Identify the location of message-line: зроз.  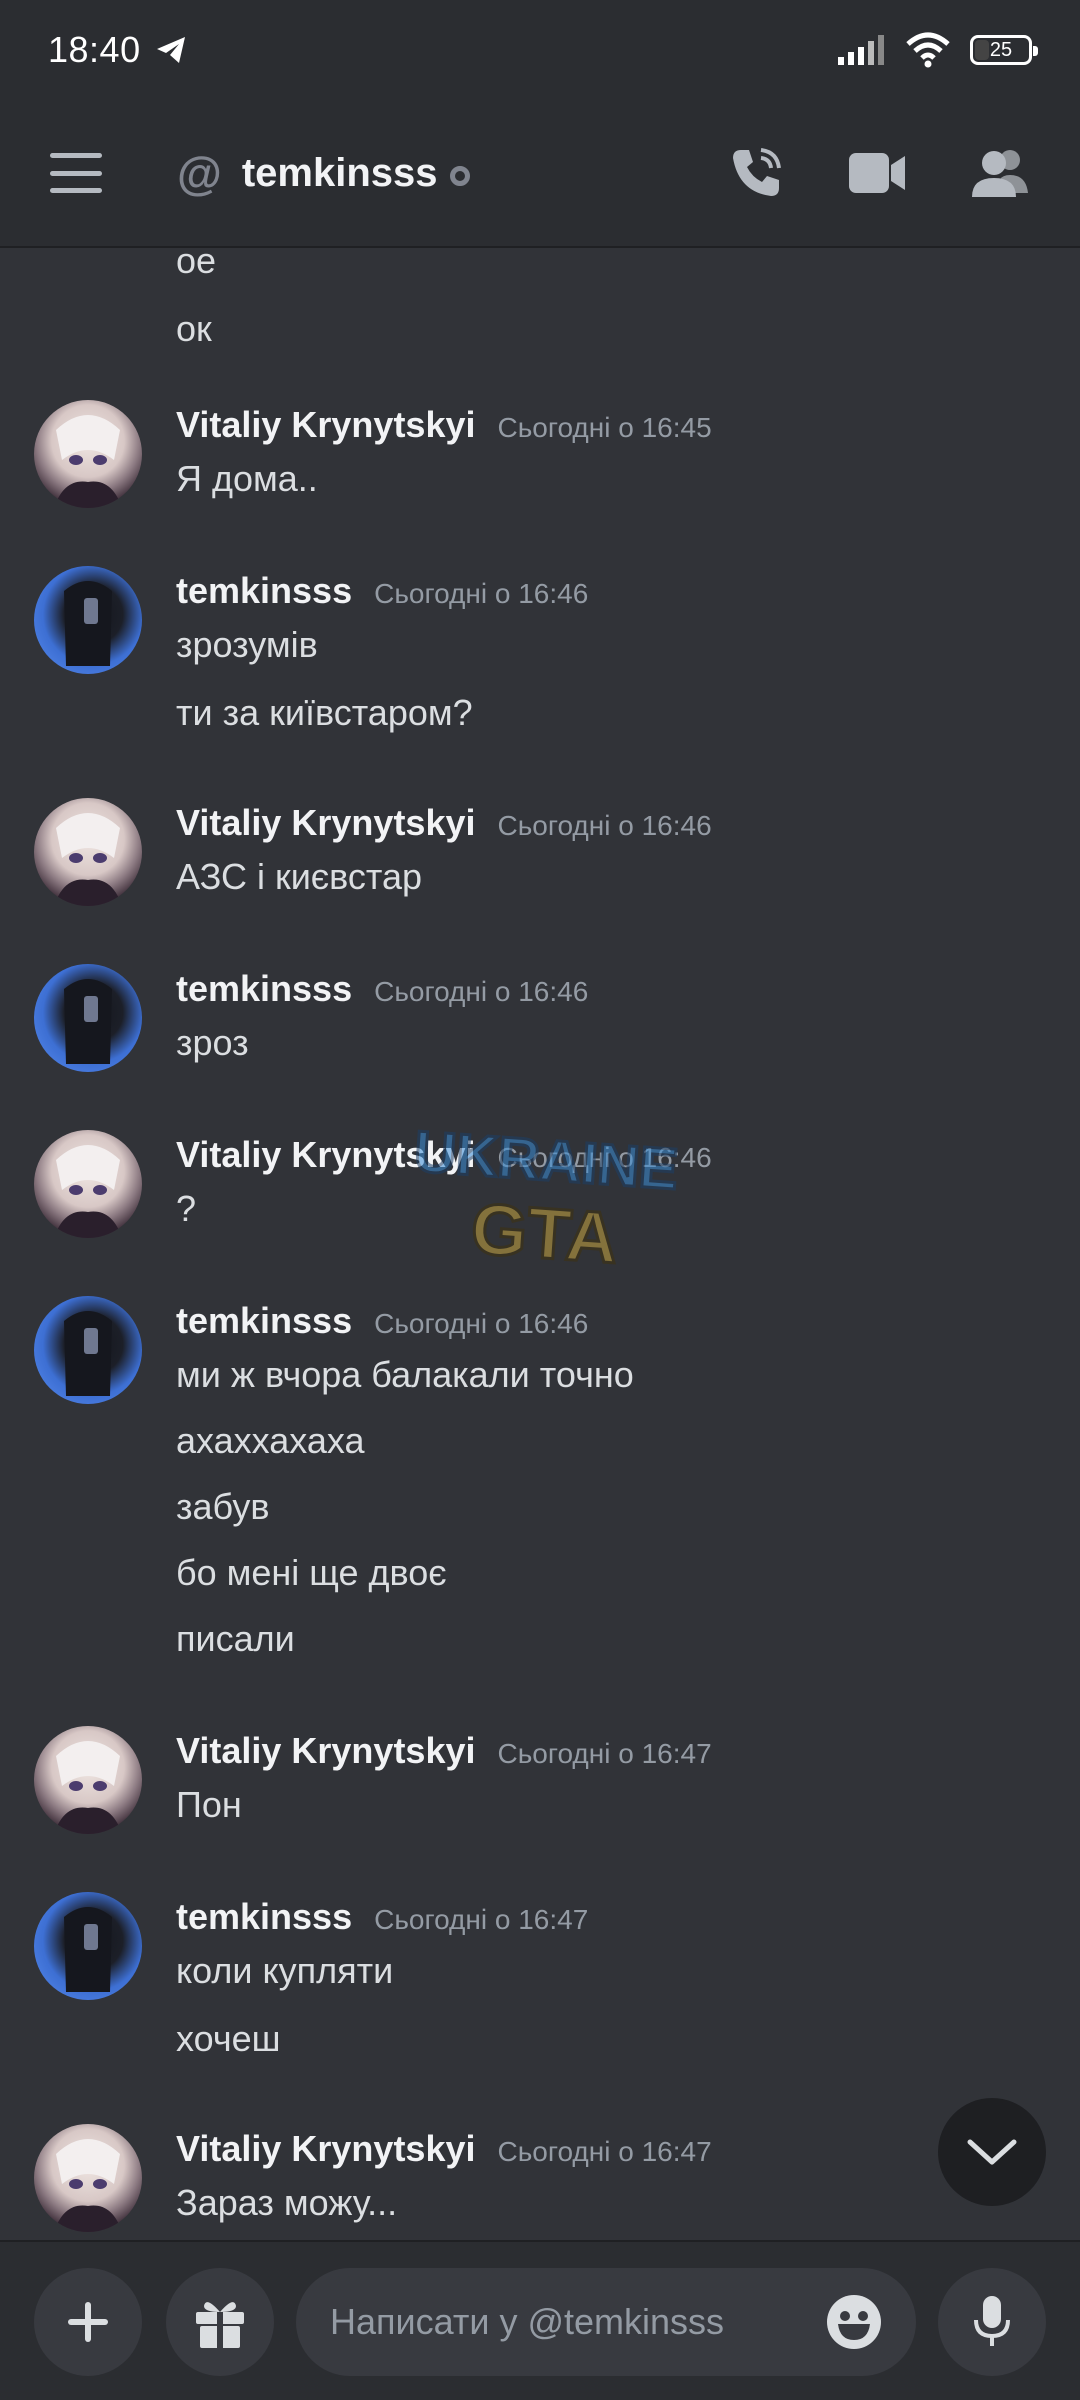
(212, 1042).